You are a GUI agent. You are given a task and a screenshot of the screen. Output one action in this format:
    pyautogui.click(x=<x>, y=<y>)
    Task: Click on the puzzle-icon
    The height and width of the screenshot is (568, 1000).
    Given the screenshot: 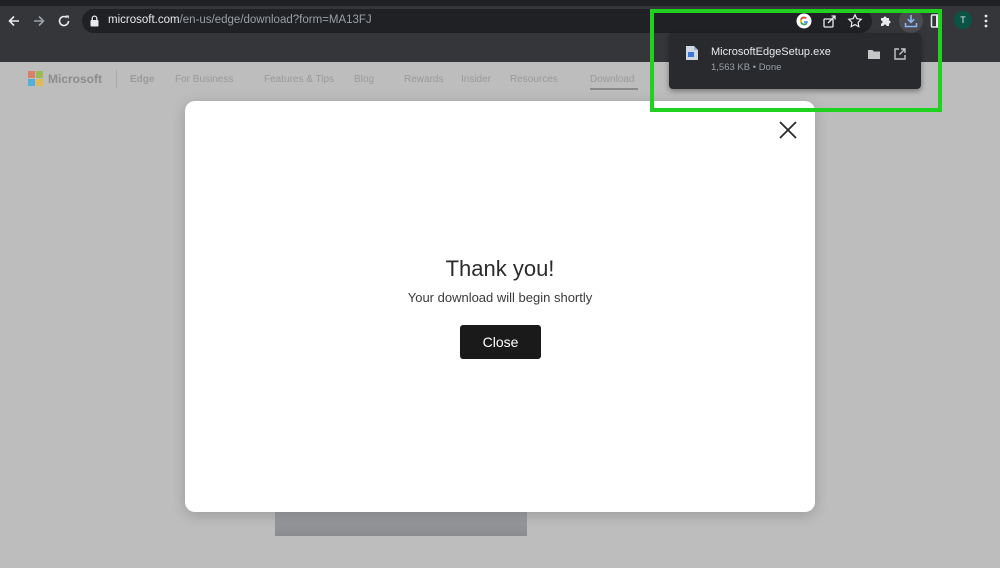 What is the action you would take?
    pyautogui.click(x=886, y=21)
    